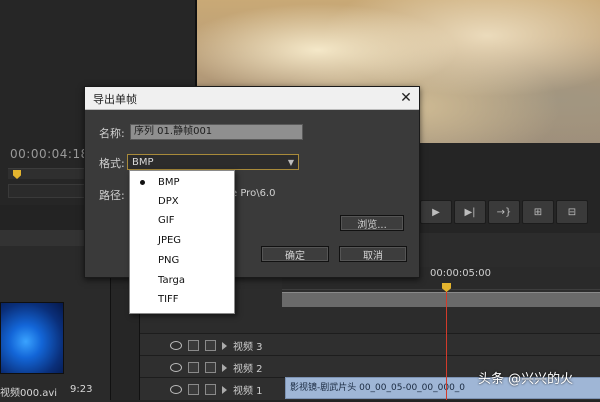 Image resolution: width=600 pixels, height=402 pixels. What do you see at coordinates (526, 379) in the screenshot?
I see `watermark-text: 头条 @兴兴的火` at bounding box center [526, 379].